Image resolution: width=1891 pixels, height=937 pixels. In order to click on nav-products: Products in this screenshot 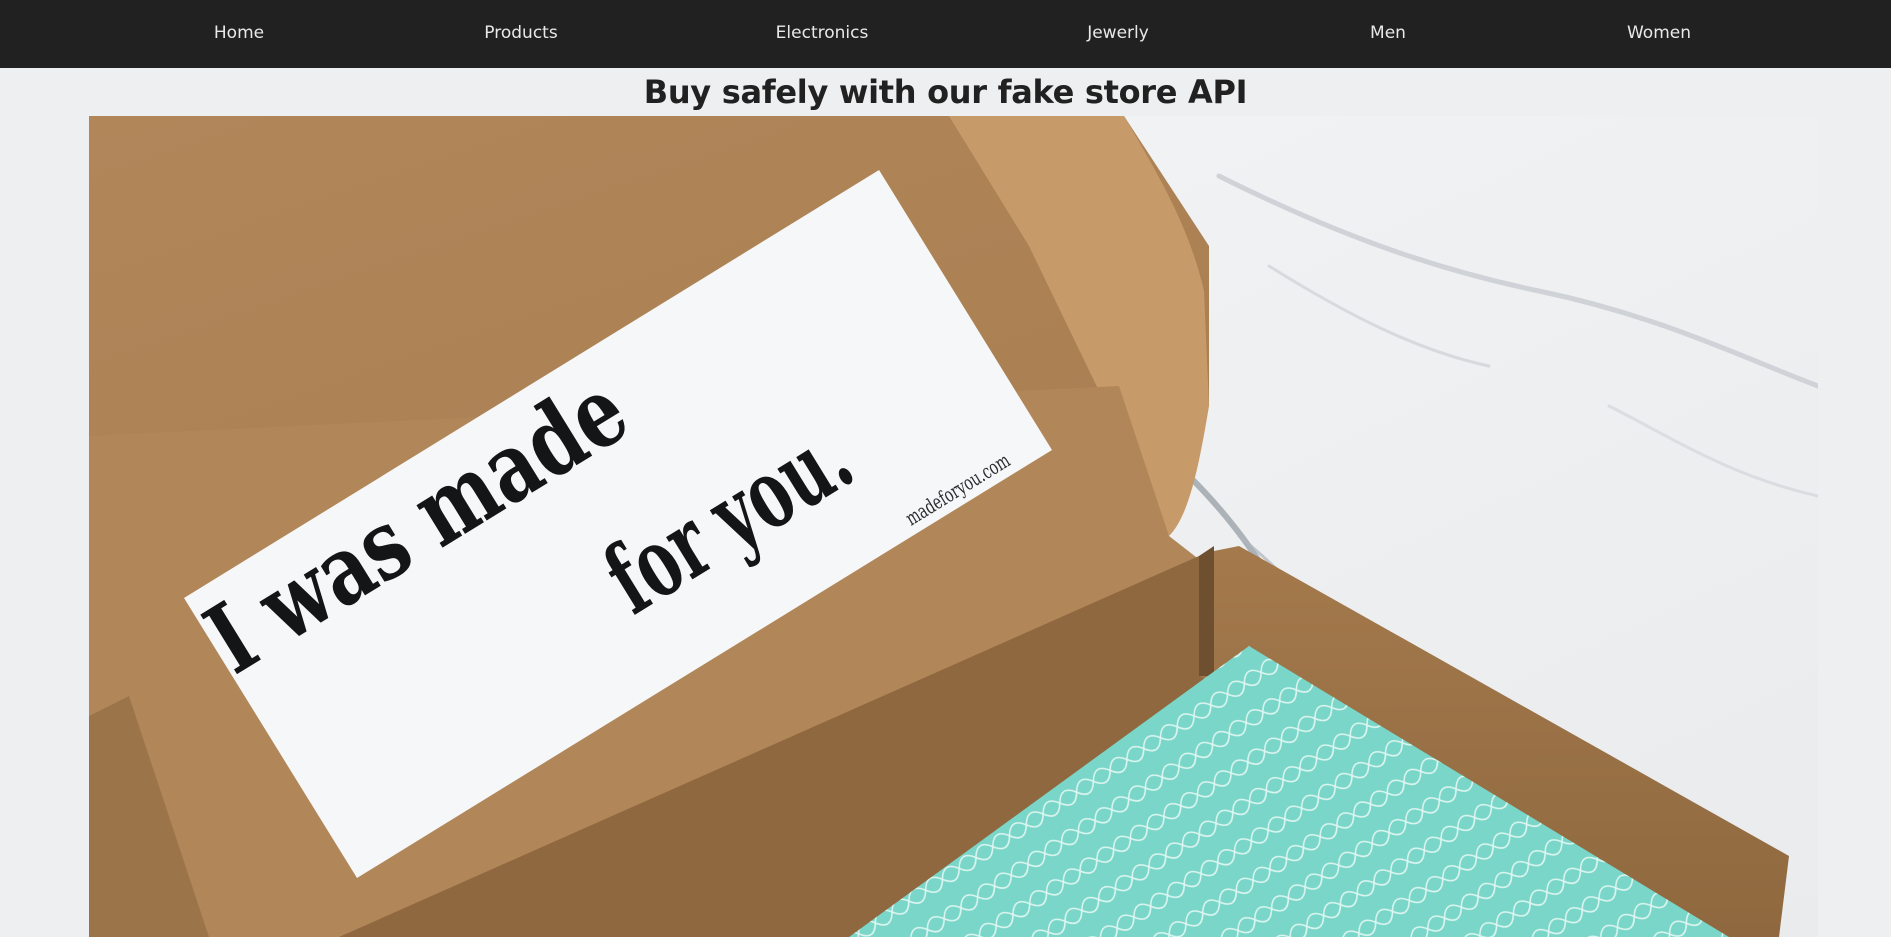, I will do `click(520, 34)`.